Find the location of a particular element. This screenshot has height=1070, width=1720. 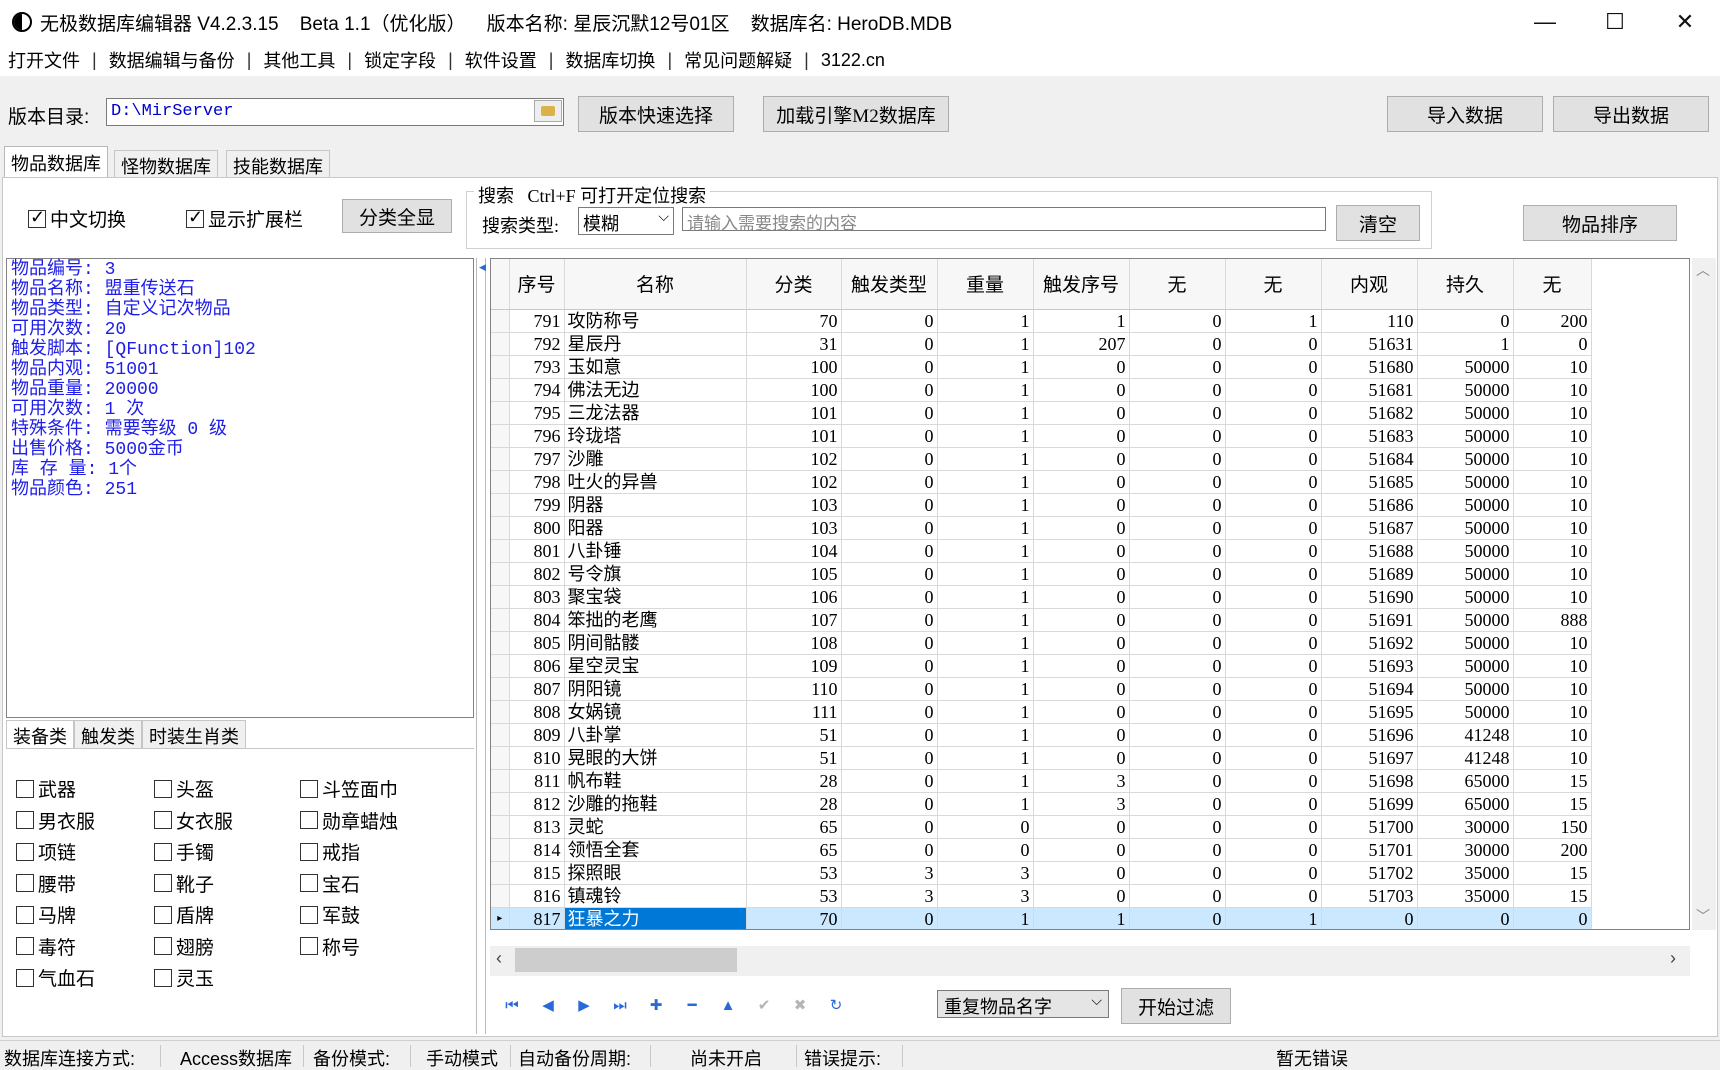

category-tab-1: 触发类 is located at coordinates (108, 734).